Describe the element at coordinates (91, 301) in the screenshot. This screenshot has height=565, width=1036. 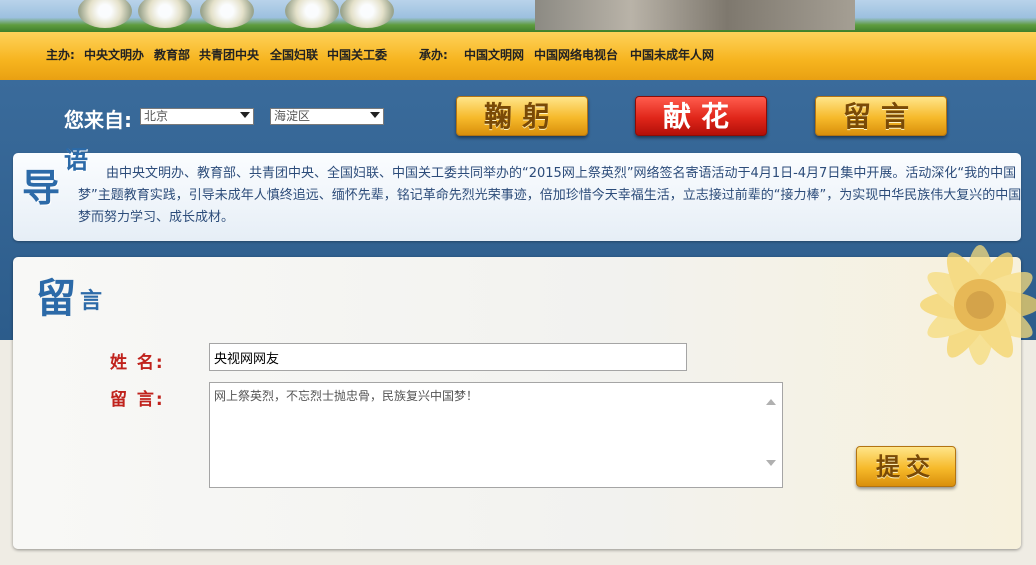
I see `form-logo-small: 言` at that location.